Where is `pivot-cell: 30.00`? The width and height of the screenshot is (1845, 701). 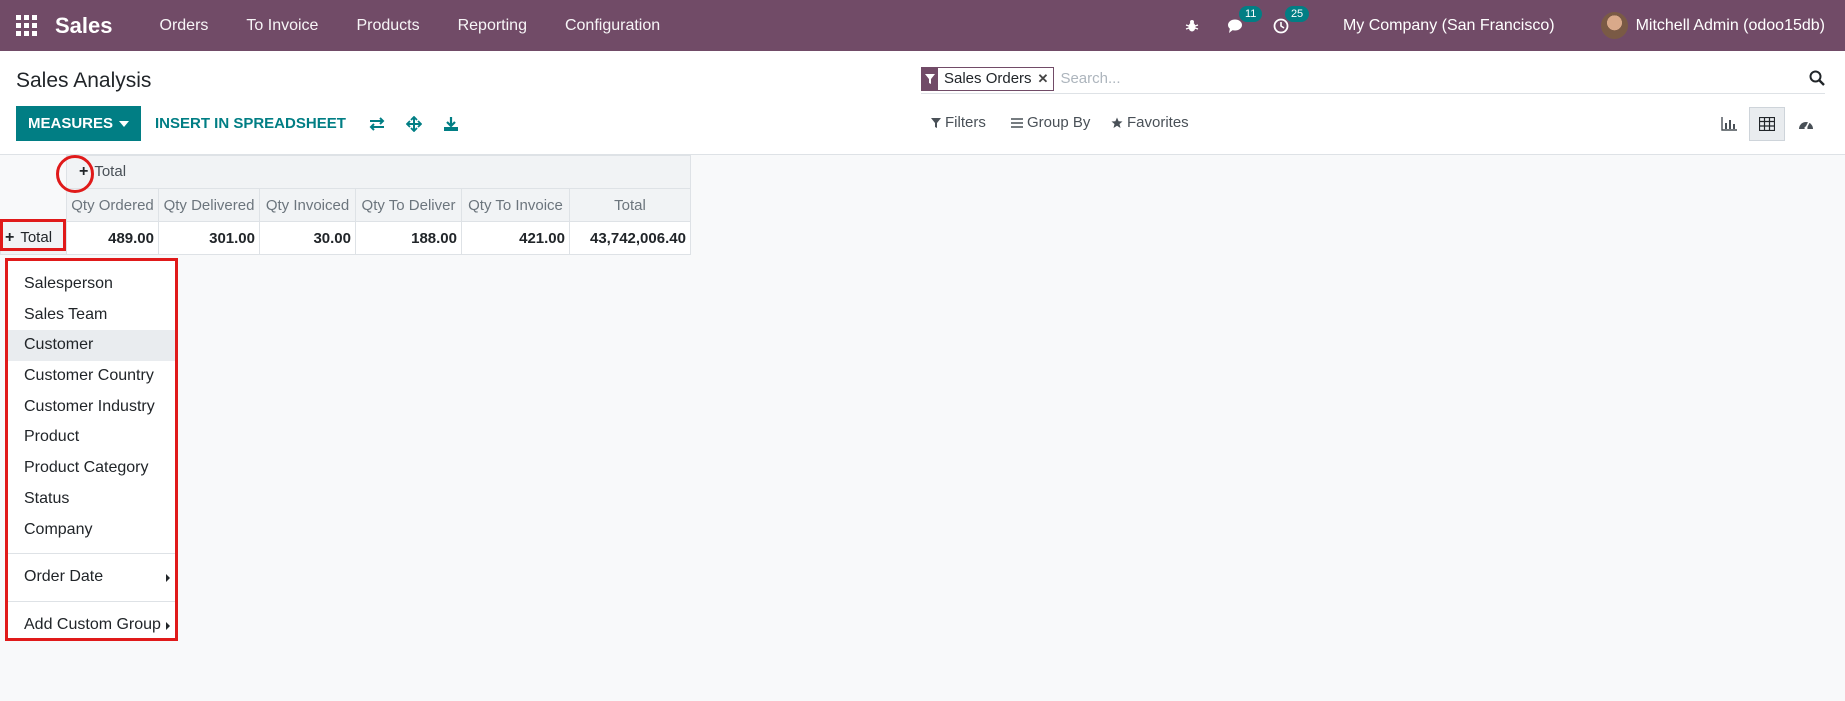 pivot-cell: 30.00 is located at coordinates (307, 238).